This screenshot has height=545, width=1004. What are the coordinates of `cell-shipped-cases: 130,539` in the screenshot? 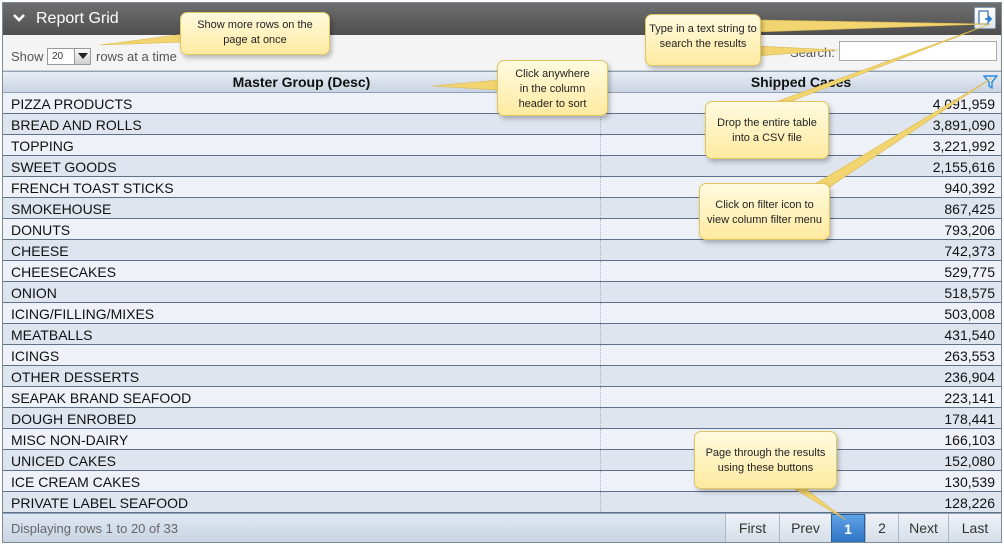 It's located at (969, 482).